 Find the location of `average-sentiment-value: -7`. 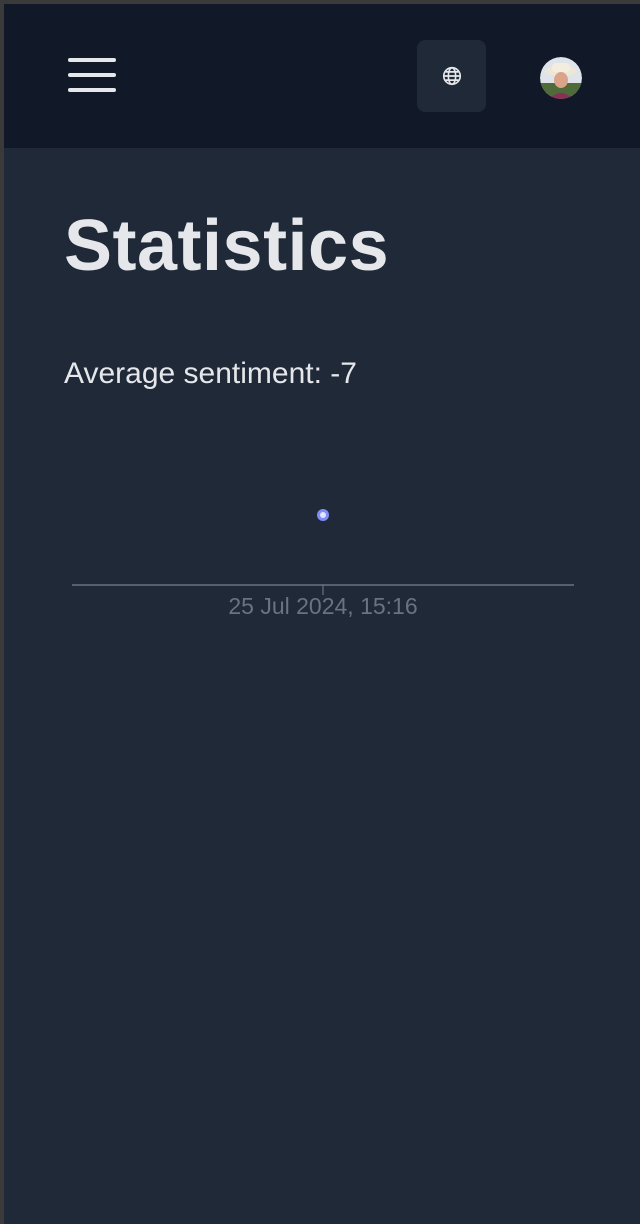

average-sentiment-value: -7 is located at coordinates (343, 373).